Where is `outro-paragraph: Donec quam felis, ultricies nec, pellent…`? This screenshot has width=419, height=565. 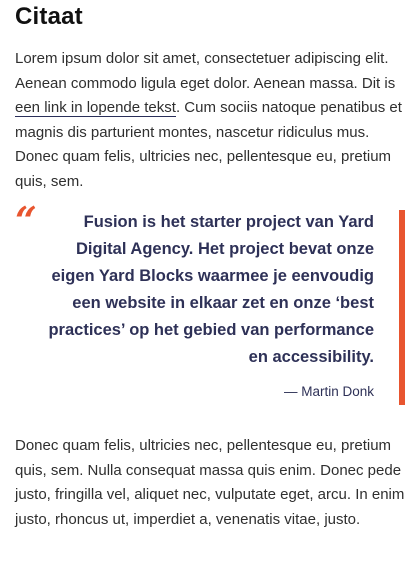 outro-paragraph: Donec quam felis, ultricies nec, pellent… is located at coordinates (210, 482).